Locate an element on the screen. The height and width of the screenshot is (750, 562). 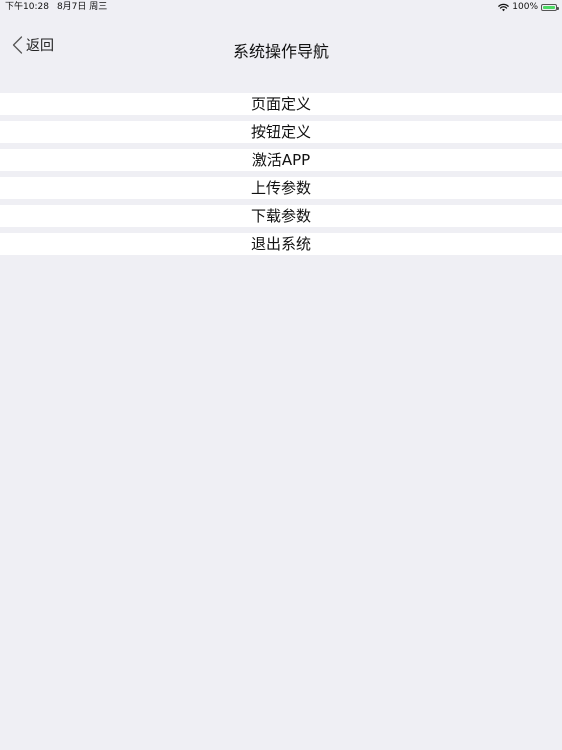
menu-item-download-params: 下载参数 is located at coordinates (281, 216).